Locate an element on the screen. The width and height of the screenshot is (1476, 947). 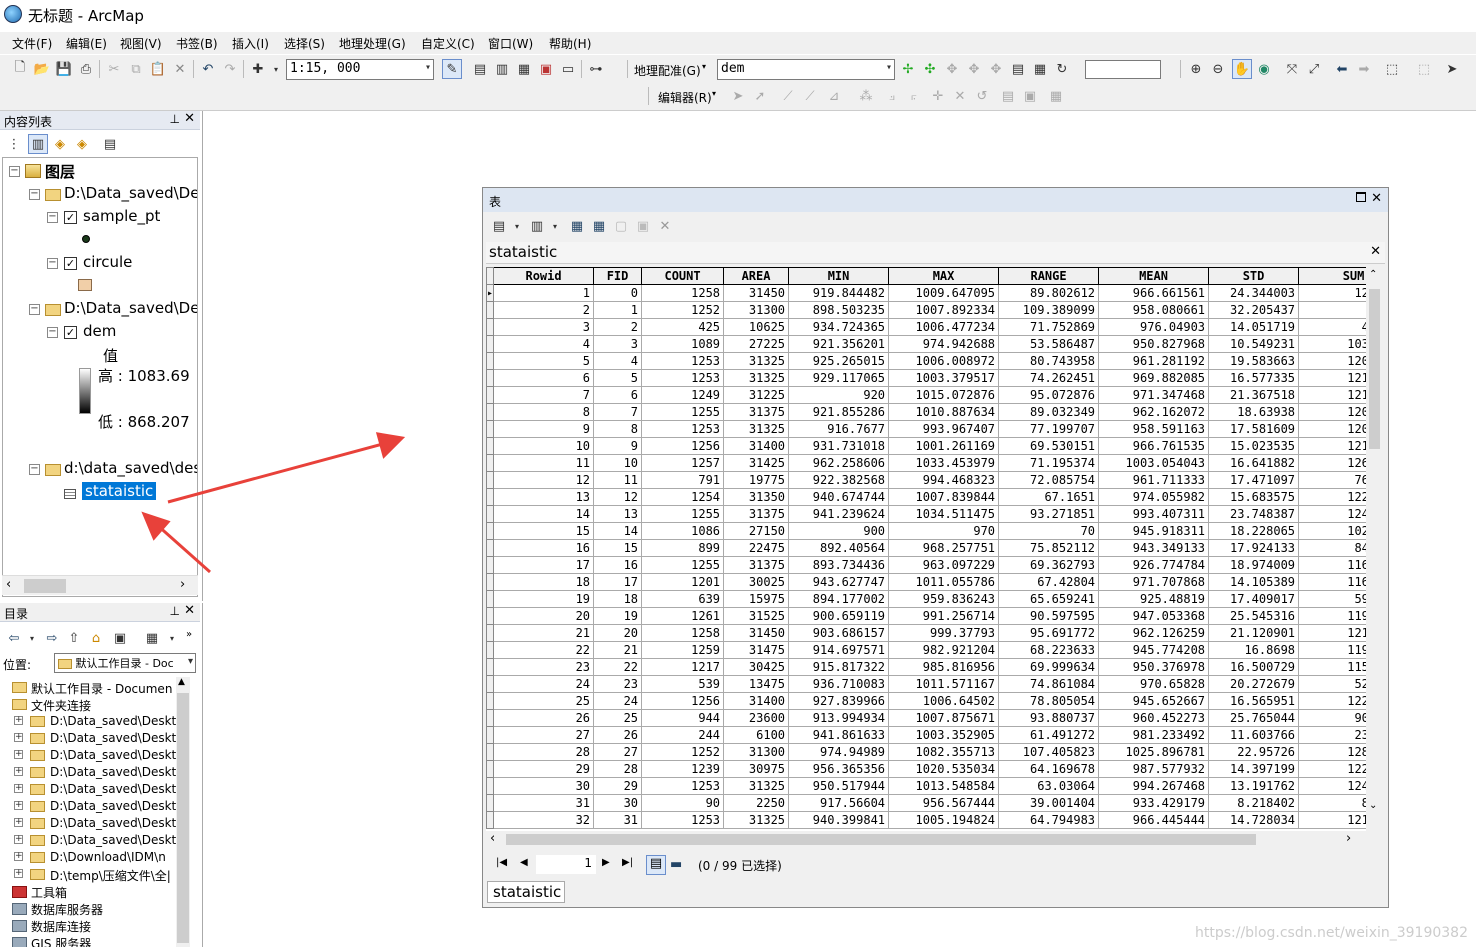
paste-icon: 📋 is located at coordinates (158, 69).